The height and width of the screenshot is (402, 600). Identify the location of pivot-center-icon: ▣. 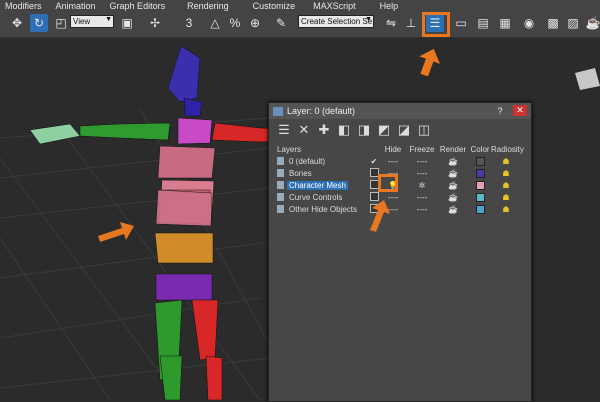
(127, 23).